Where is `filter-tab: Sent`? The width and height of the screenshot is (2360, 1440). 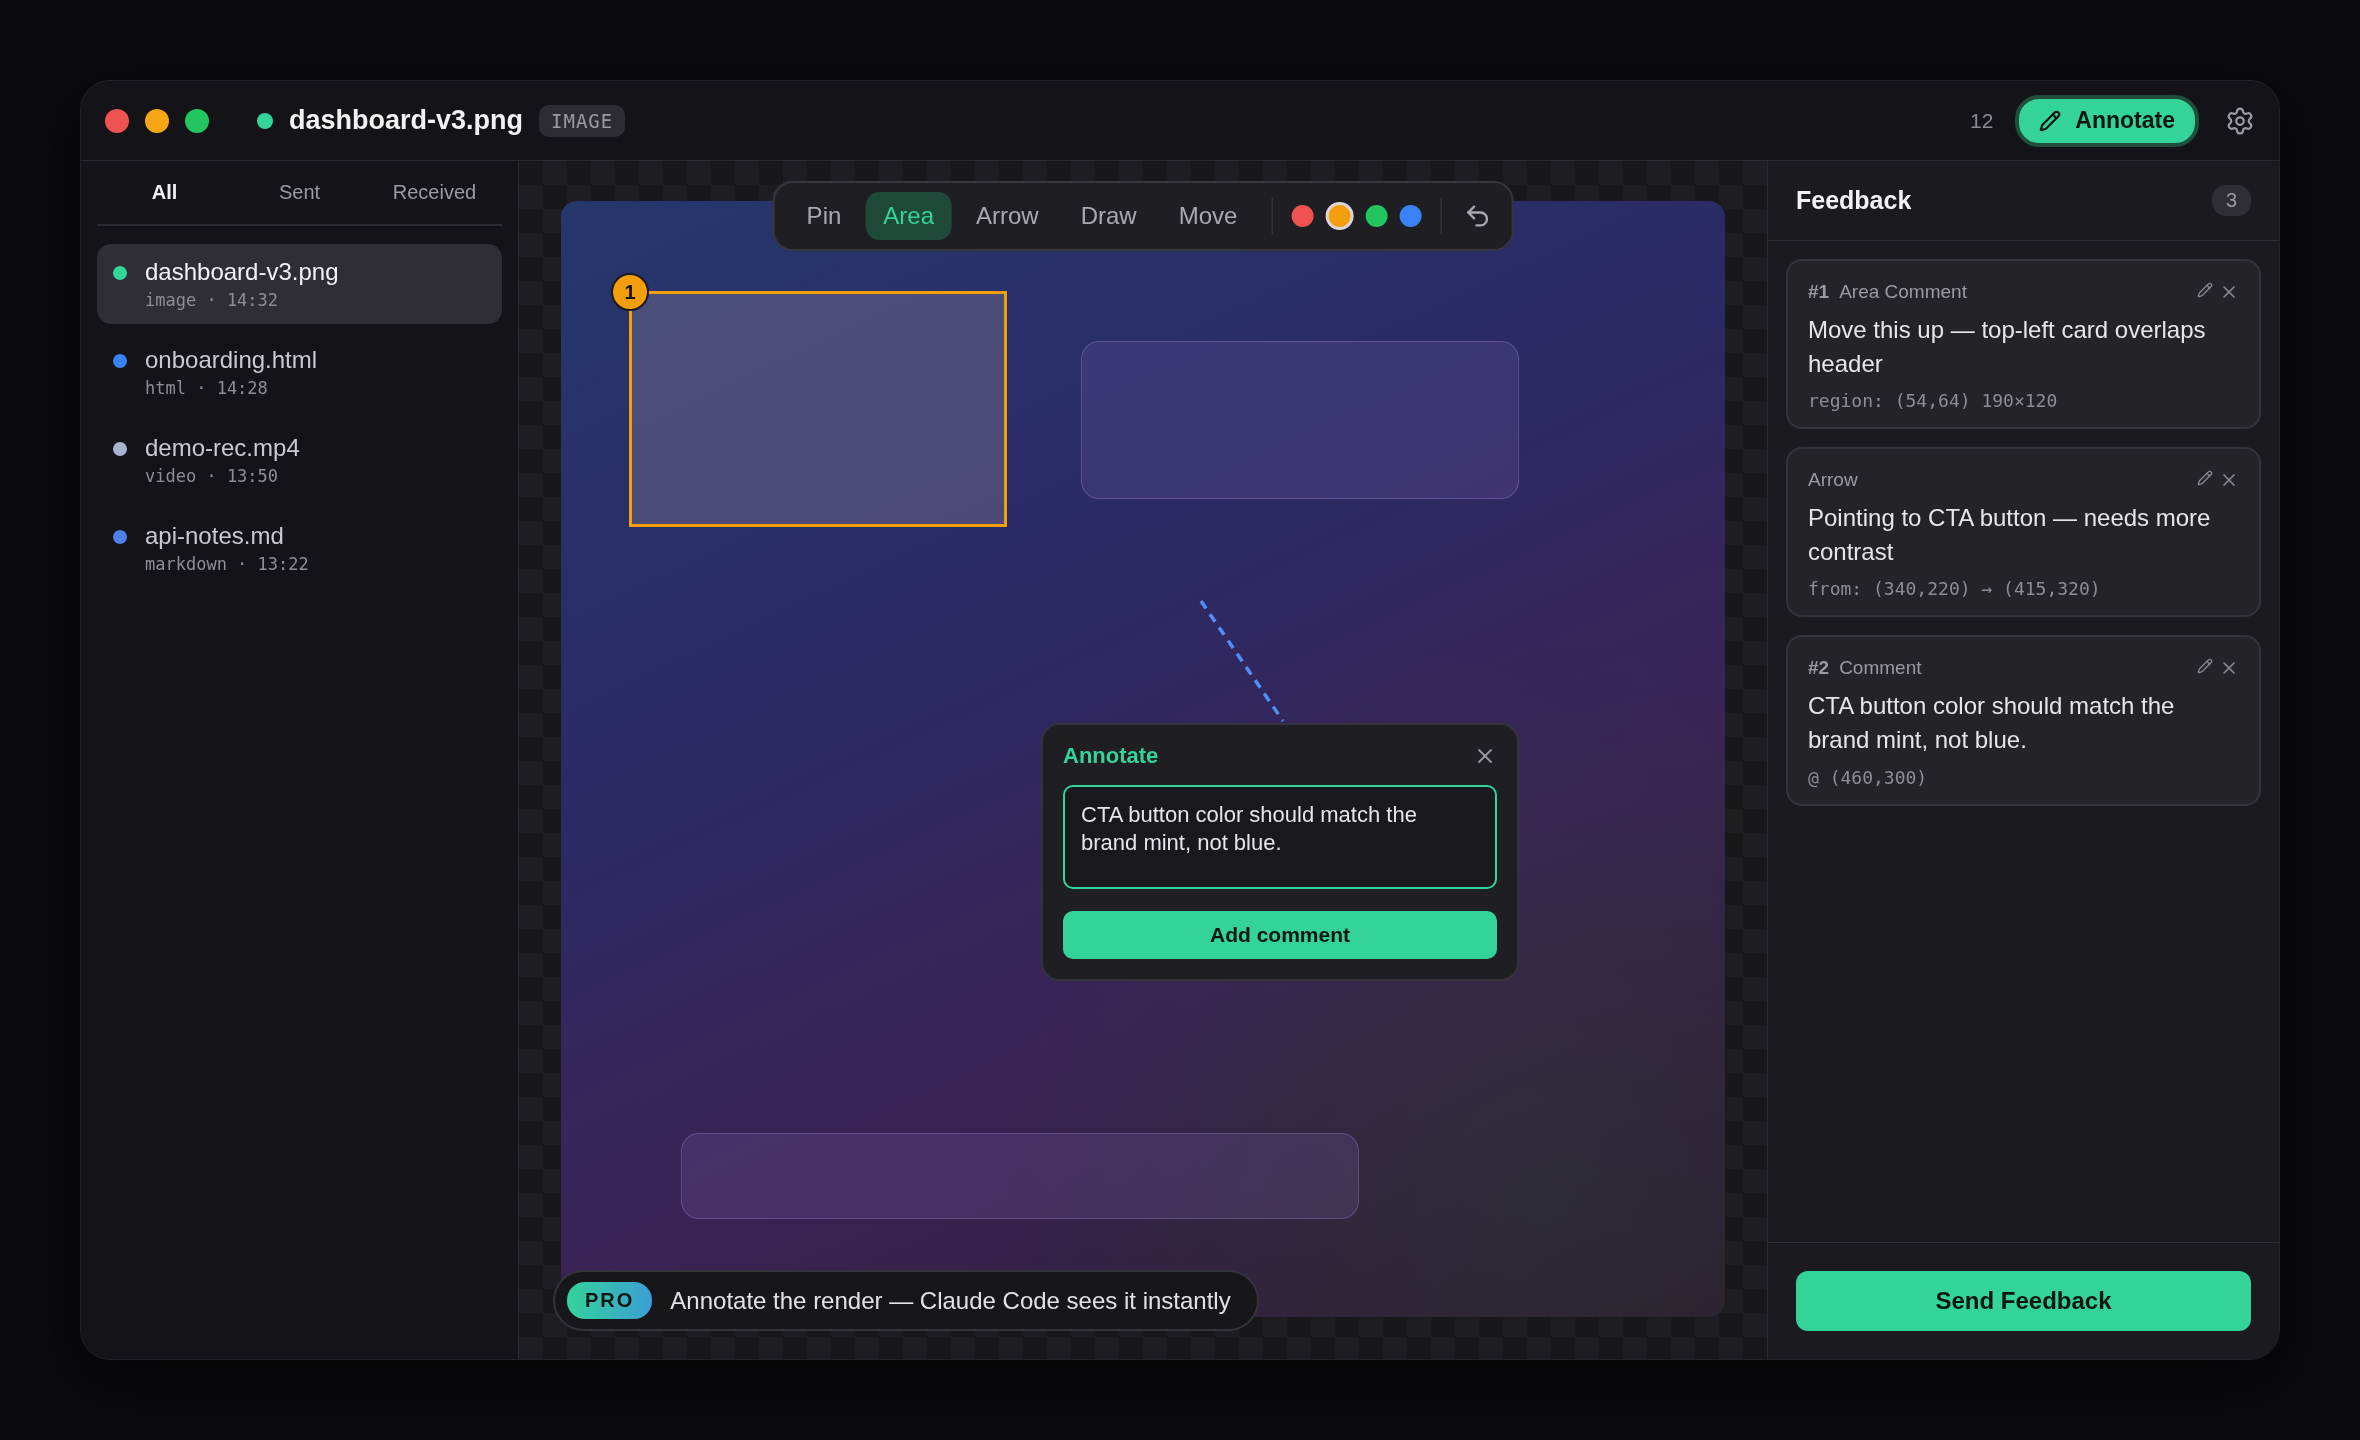
filter-tab: Sent is located at coordinates (299, 192).